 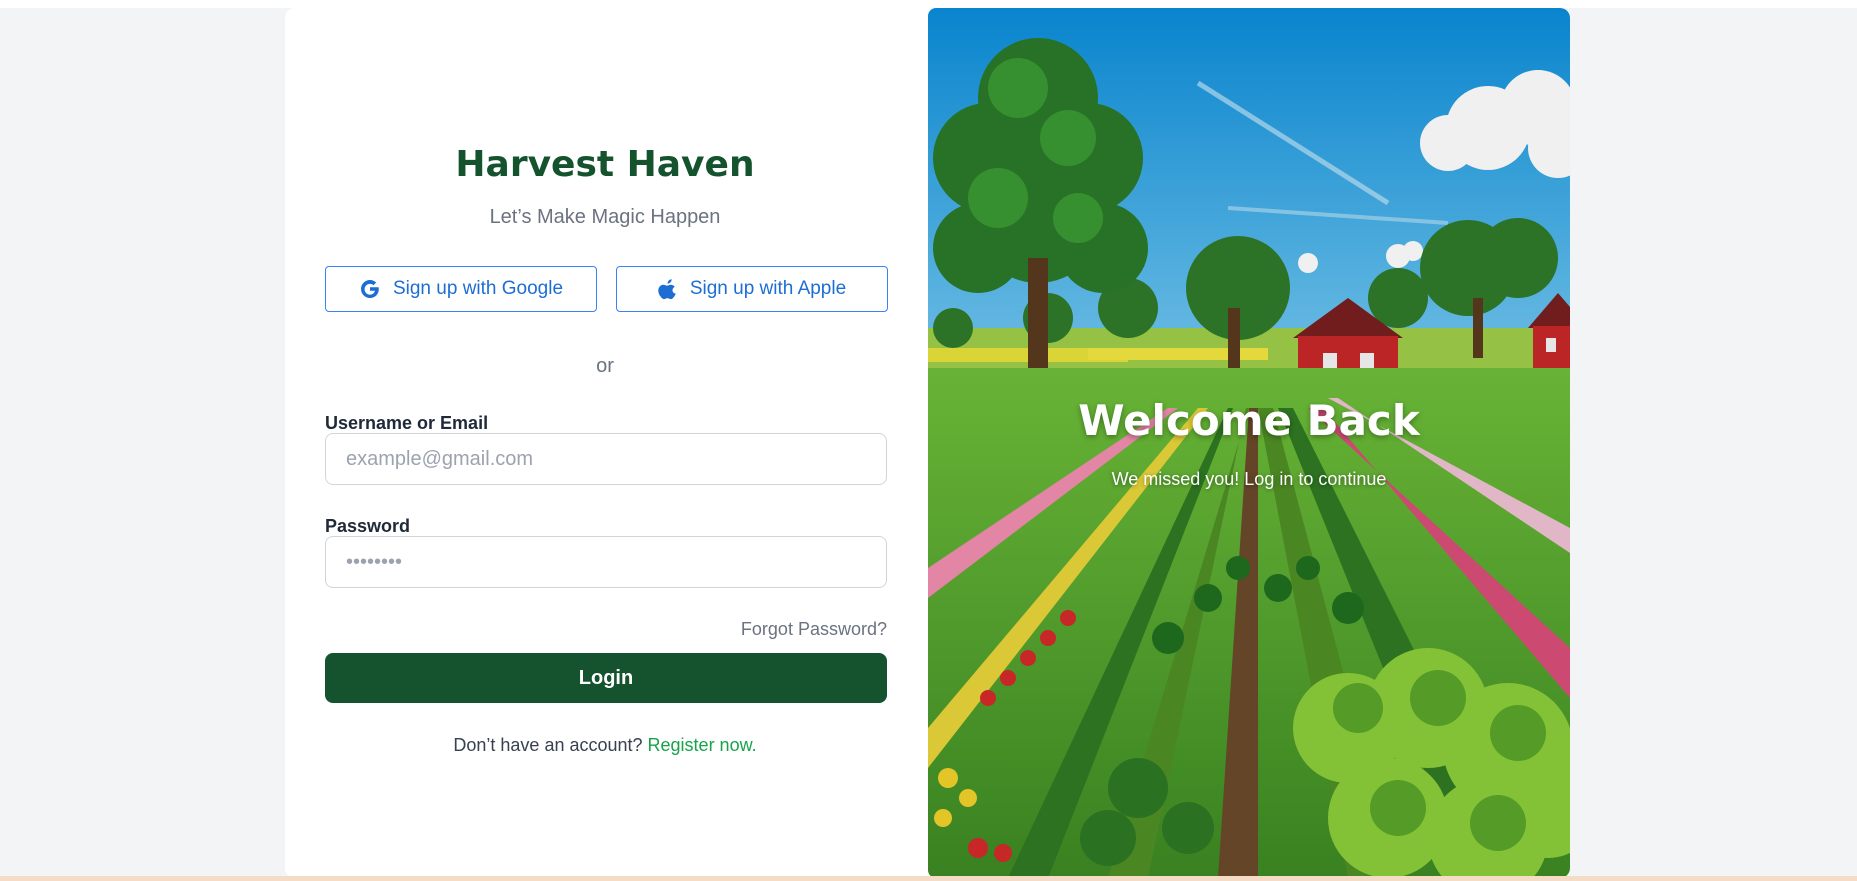 What do you see at coordinates (1249, 479) in the screenshot?
I see `welcome-subtitle: We missed you! Log in to continue` at bounding box center [1249, 479].